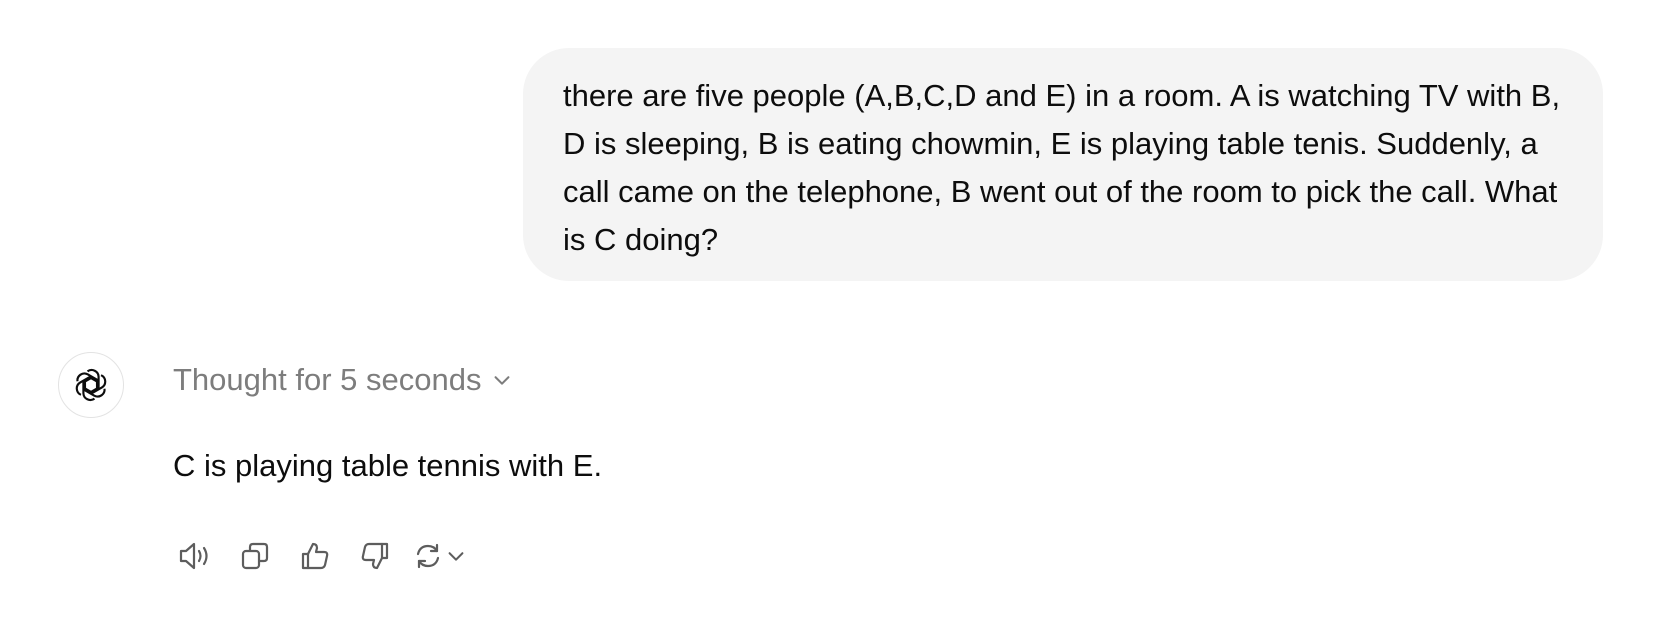 The image size is (1660, 620). I want to click on assistant-avatar, so click(91, 385).